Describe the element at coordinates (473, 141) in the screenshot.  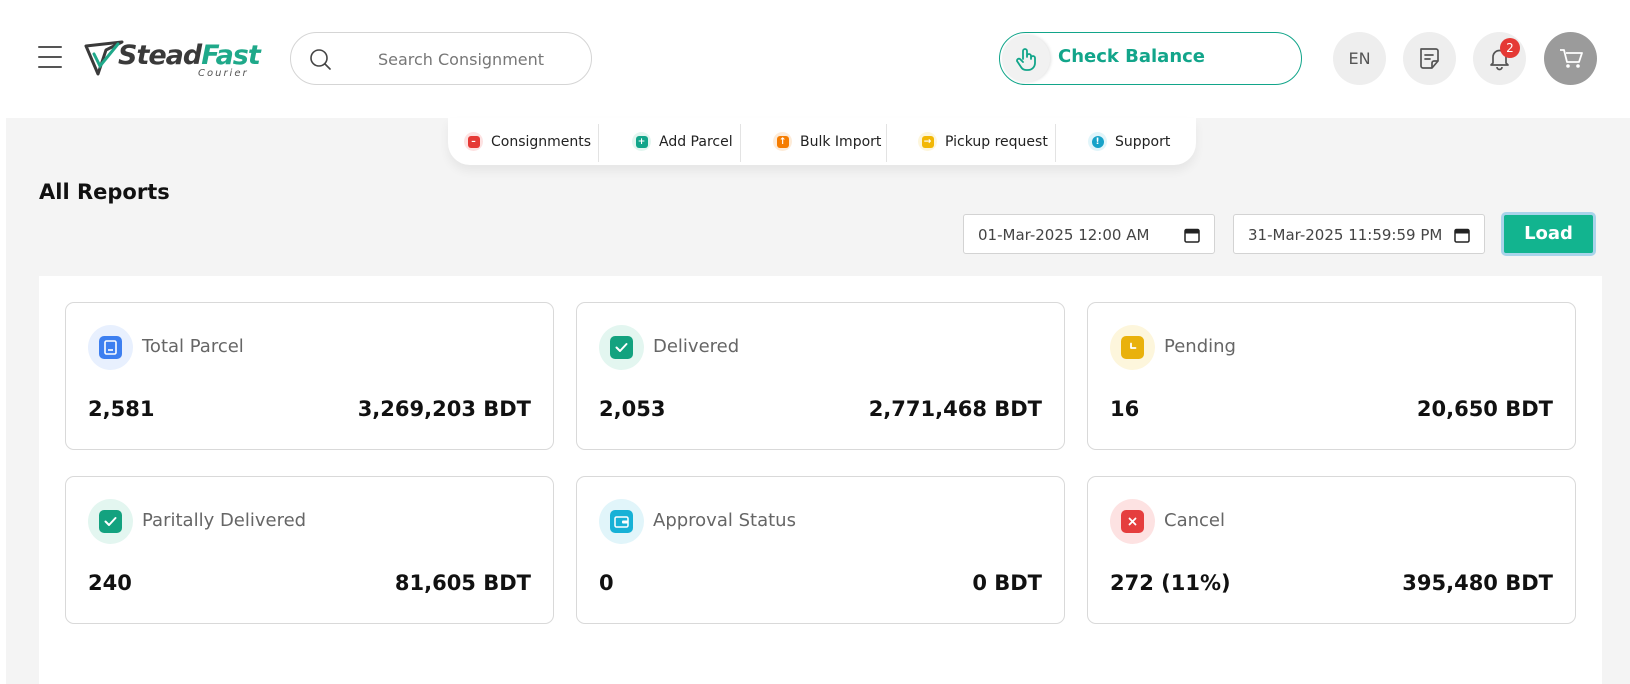
I see `consignments-icon: –` at that location.